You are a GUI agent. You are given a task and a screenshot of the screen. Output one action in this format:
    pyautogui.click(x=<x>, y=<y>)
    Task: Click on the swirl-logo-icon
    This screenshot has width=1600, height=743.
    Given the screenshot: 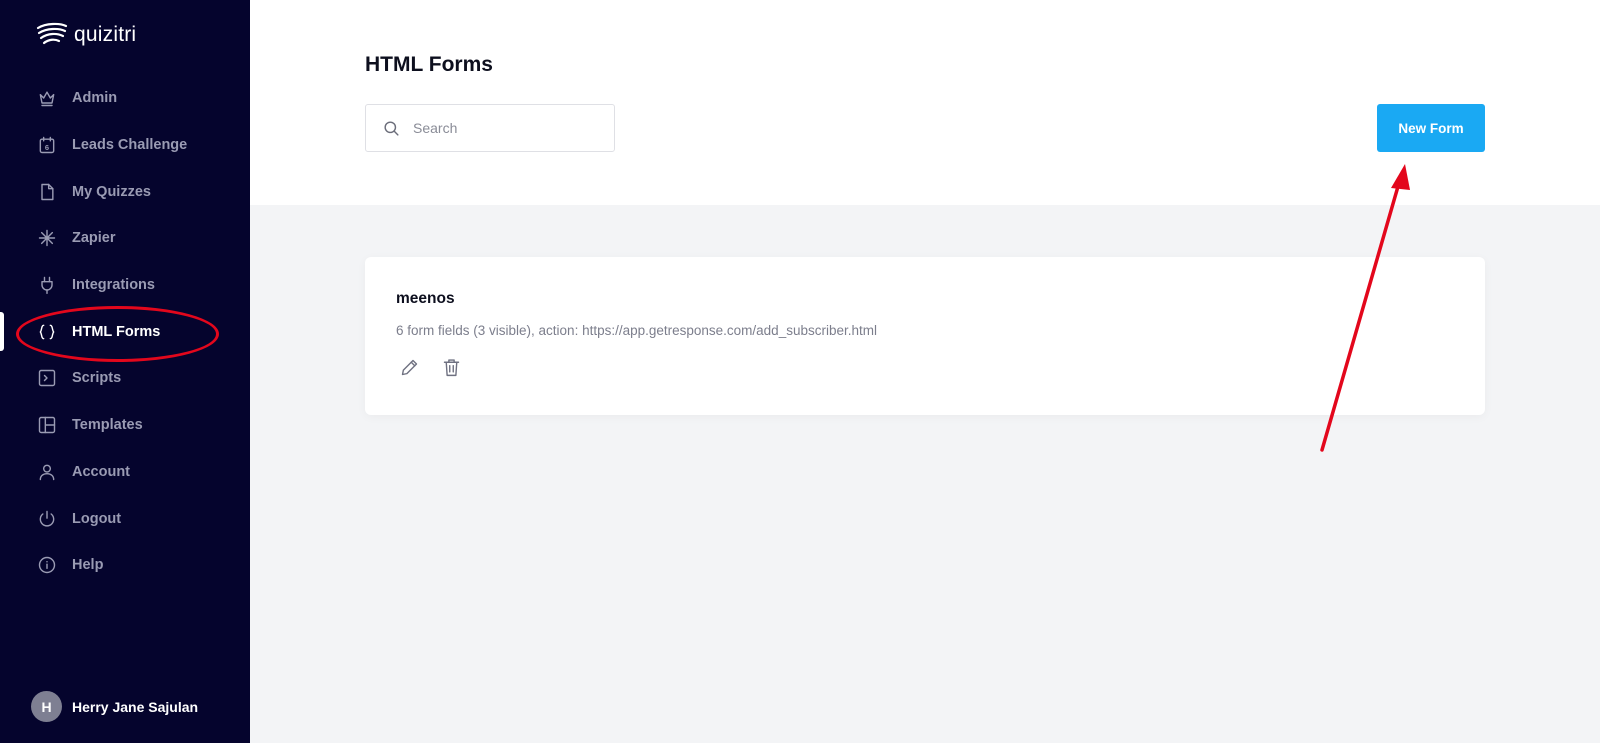 What is the action you would take?
    pyautogui.click(x=52, y=33)
    